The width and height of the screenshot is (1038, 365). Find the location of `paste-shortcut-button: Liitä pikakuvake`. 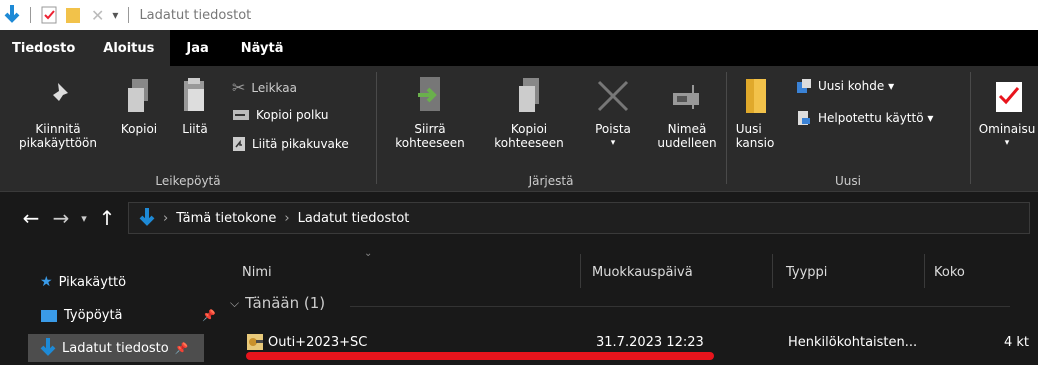

paste-shortcut-button: Liitä pikakuvake is located at coordinates (290, 144).